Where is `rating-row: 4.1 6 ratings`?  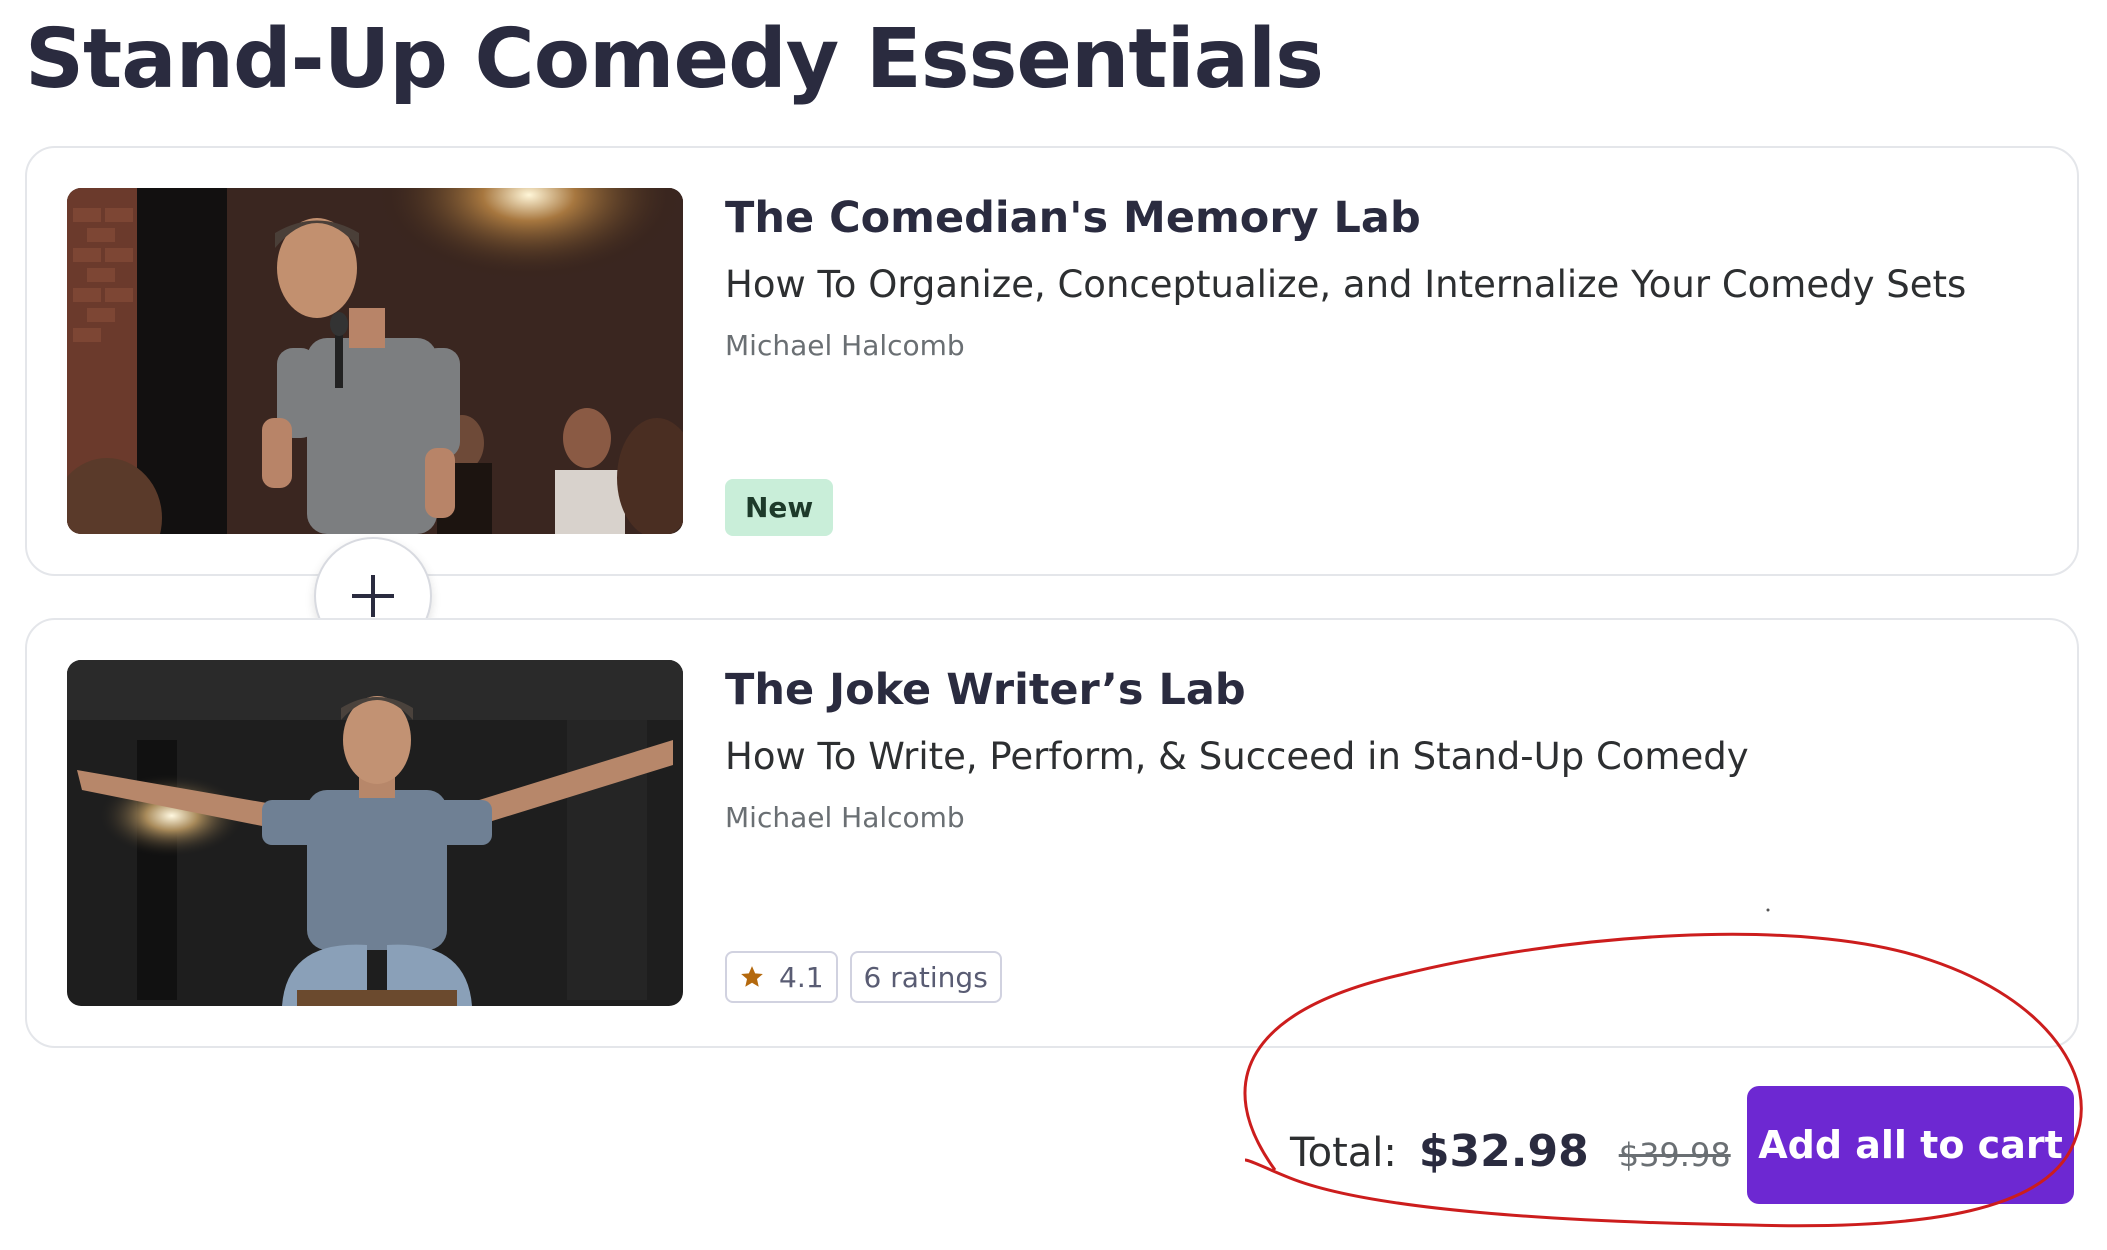
rating-row: 4.1 6 ratings is located at coordinates (863, 977).